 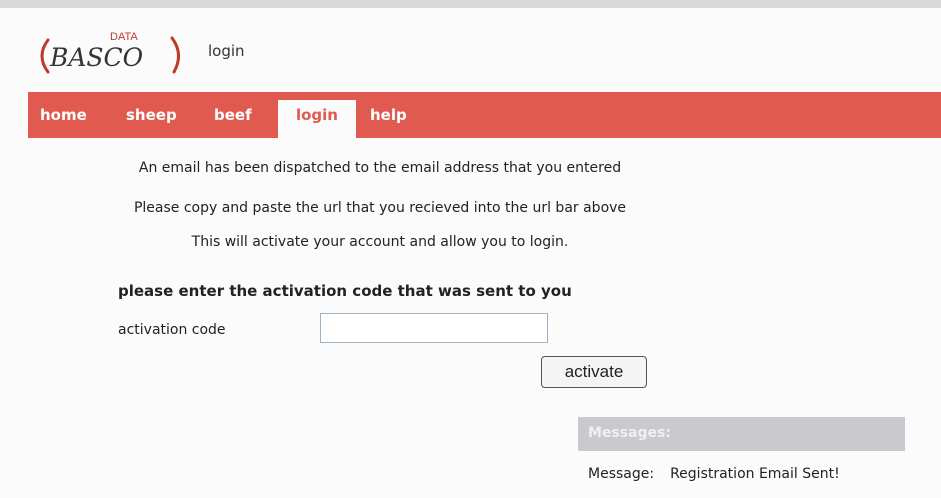 I want to click on activate-button: activate, so click(x=594, y=372).